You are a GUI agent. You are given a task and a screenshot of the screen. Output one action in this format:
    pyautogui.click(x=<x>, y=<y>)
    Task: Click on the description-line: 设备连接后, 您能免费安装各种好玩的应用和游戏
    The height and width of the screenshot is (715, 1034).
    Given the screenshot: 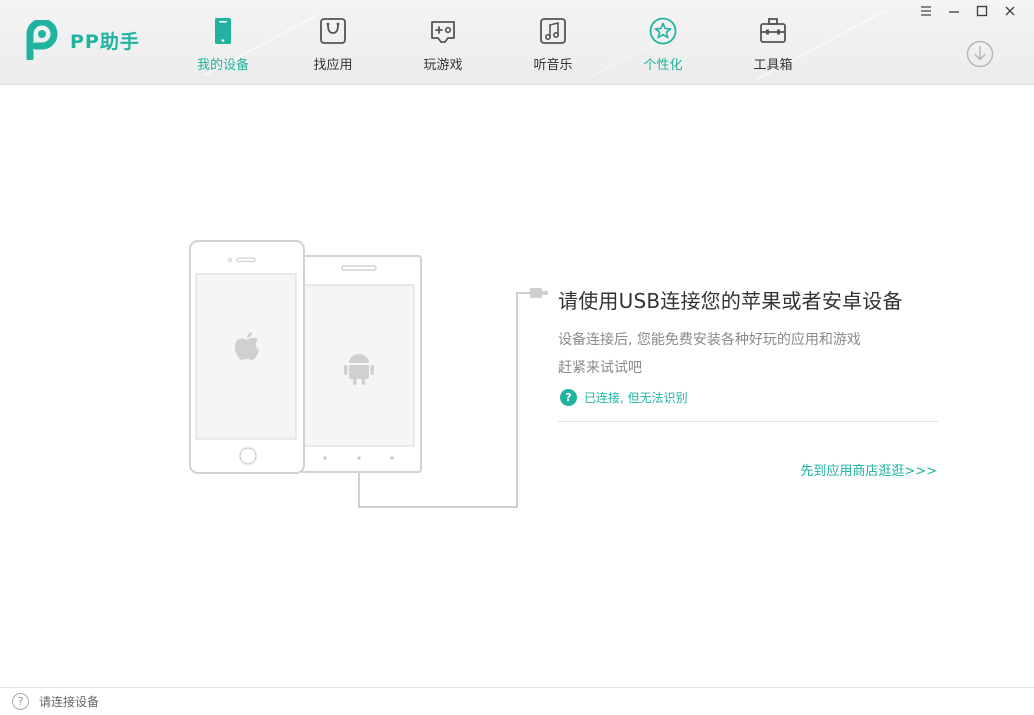 What is the action you would take?
    pyautogui.click(x=709, y=340)
    